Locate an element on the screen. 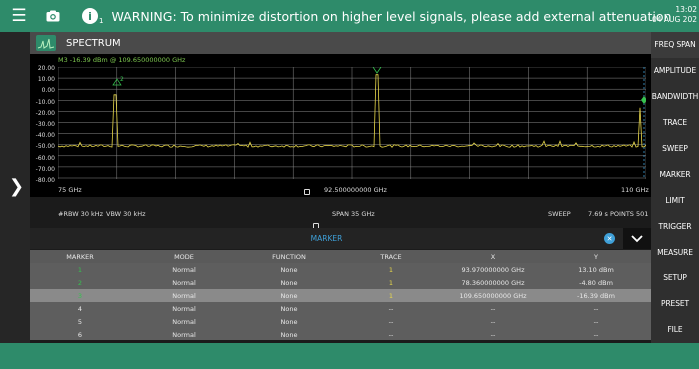  menu-freq-span-button: FREQ SPAN is located at coordinates (675, 45).